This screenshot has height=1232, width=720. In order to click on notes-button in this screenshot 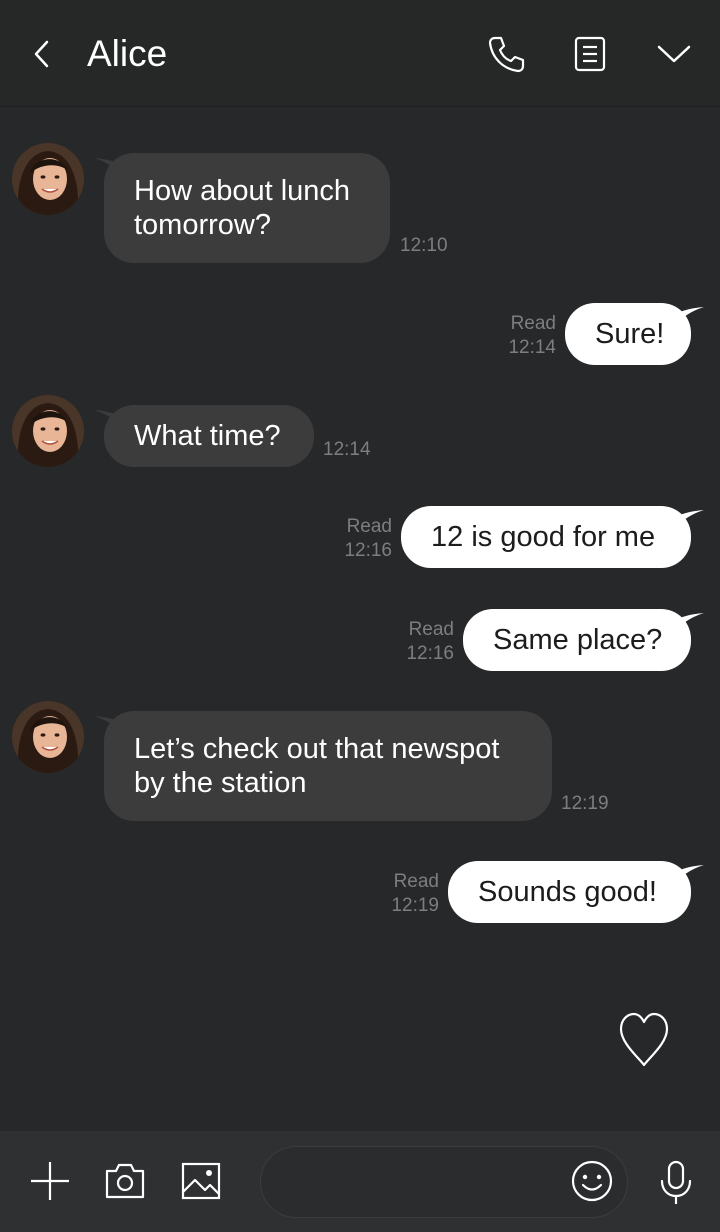, I will do `click(590, 54)`.